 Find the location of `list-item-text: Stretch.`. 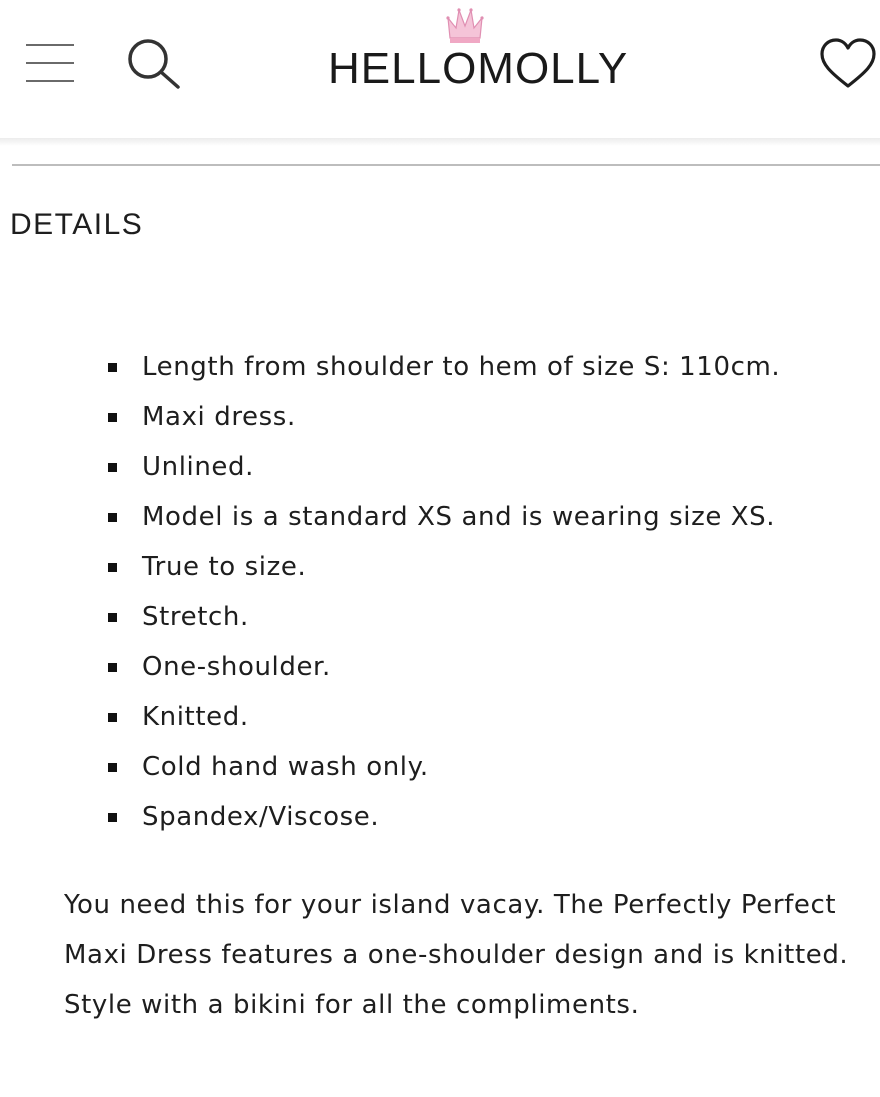

list-item-text: Stretch. is located at coordinates (195, 617).